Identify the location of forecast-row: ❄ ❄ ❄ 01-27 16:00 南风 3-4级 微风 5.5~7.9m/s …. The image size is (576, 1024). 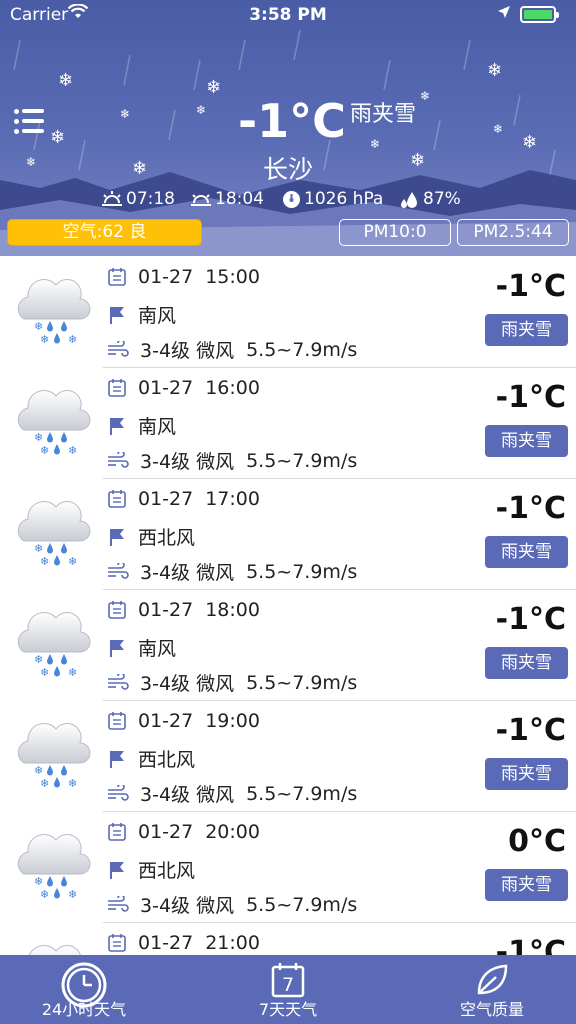
(288, 423).